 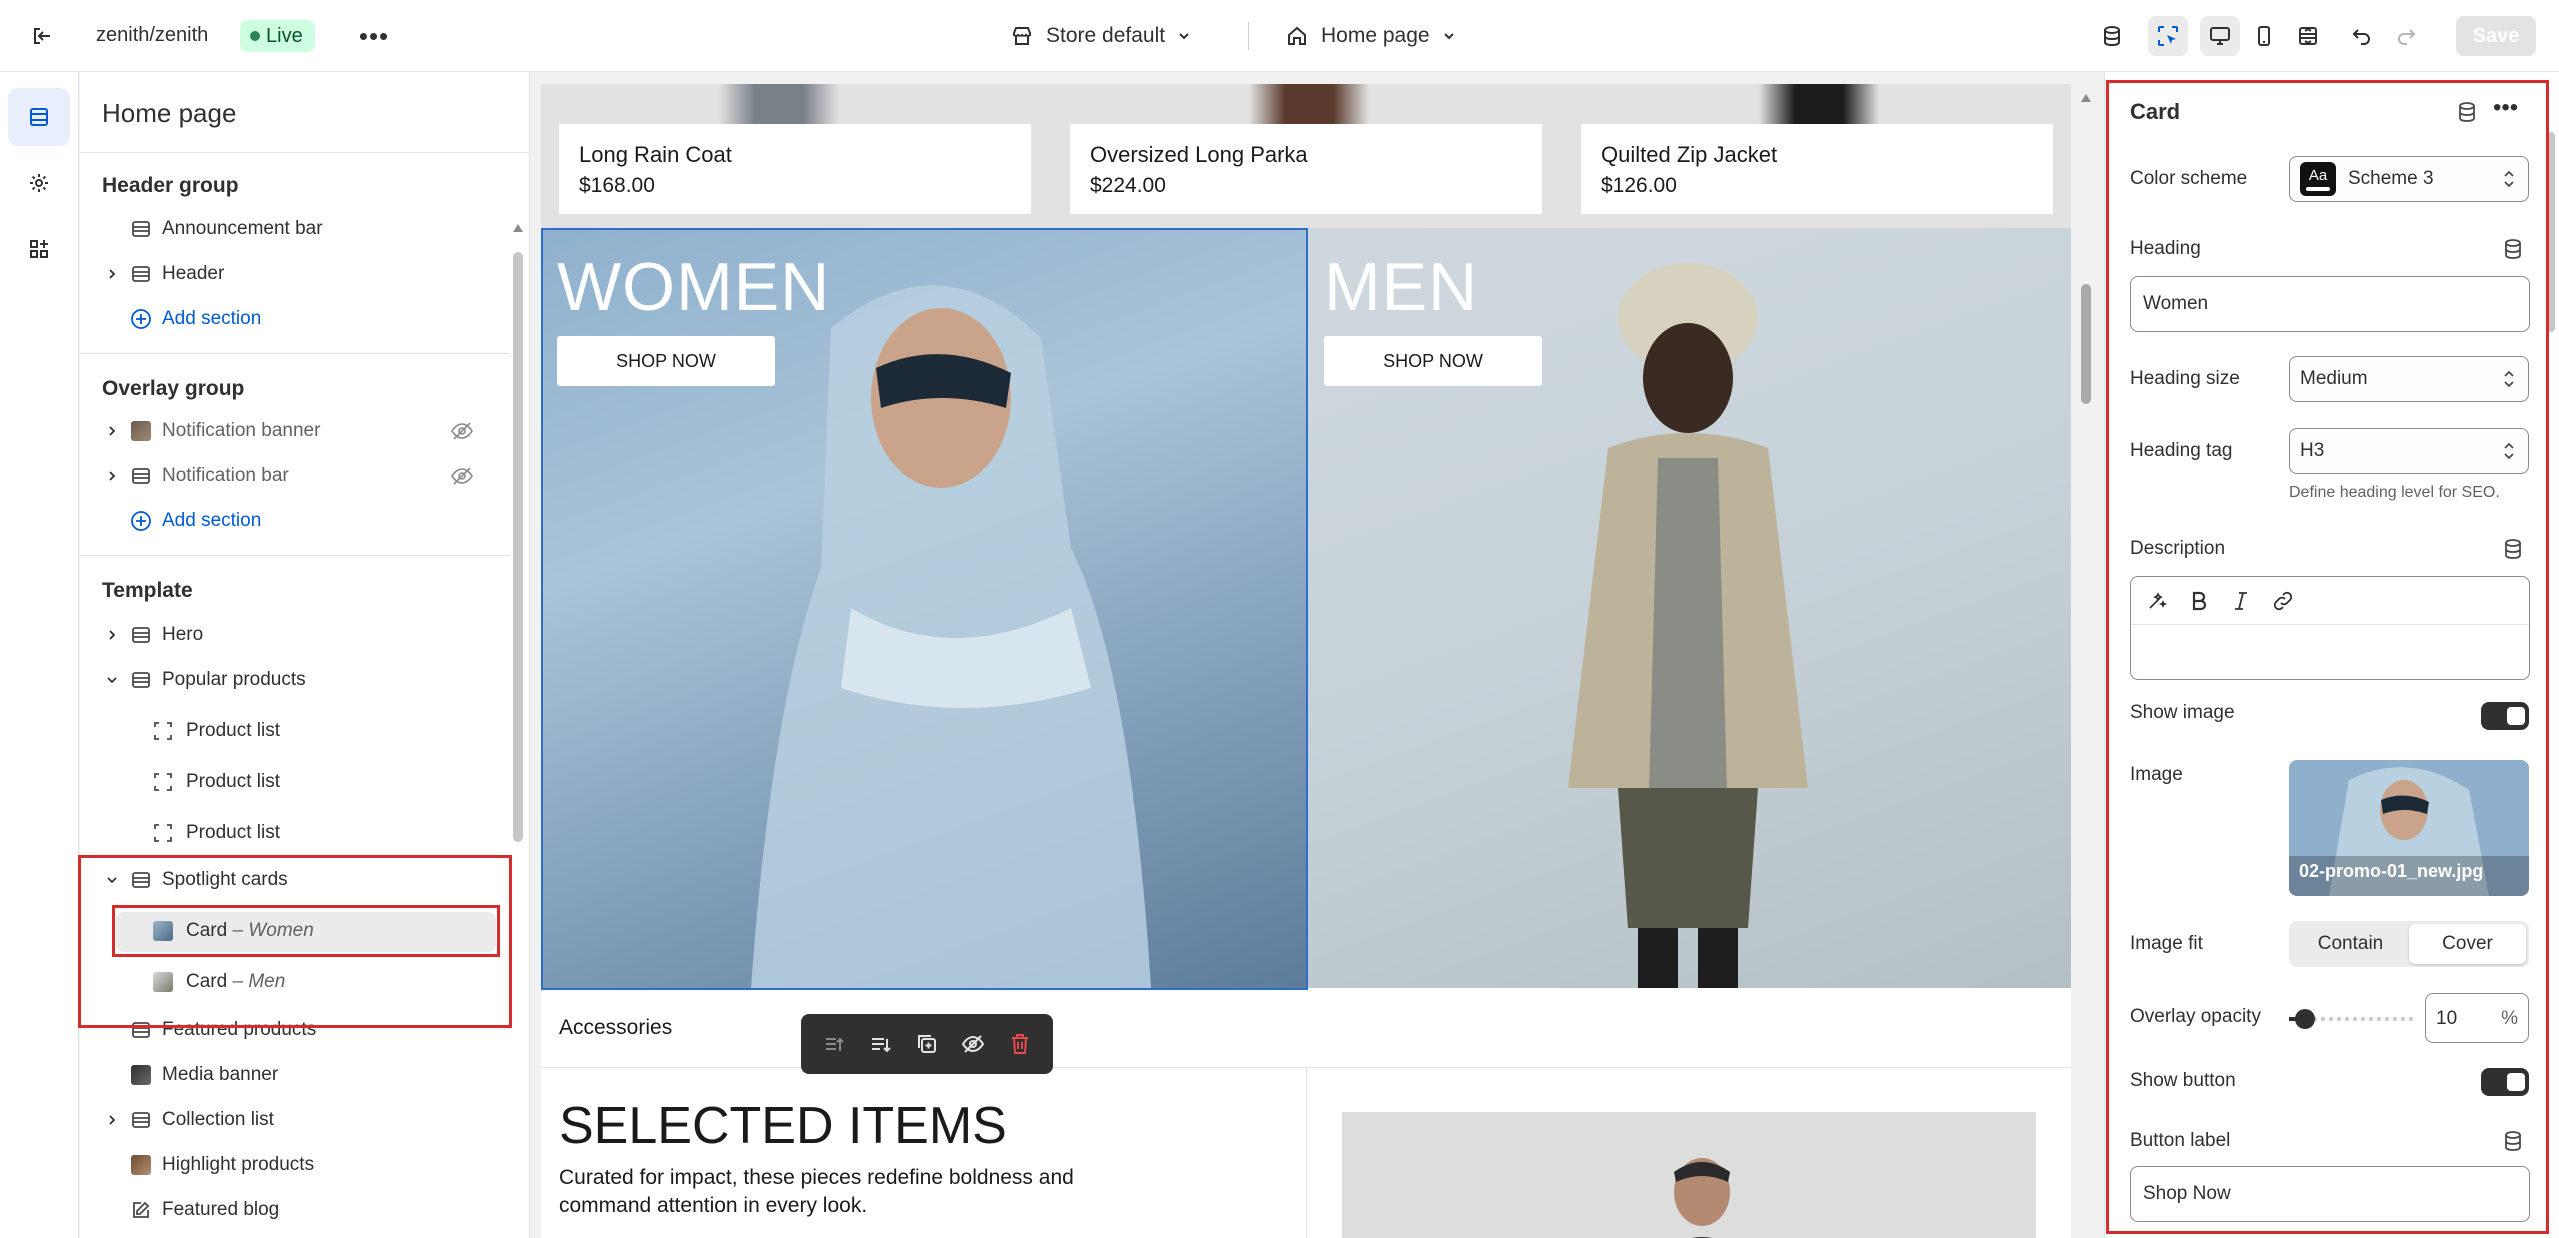 I want to click on image-picker: 02-promo-01_new.jpg, so click(x=2409, y=828).